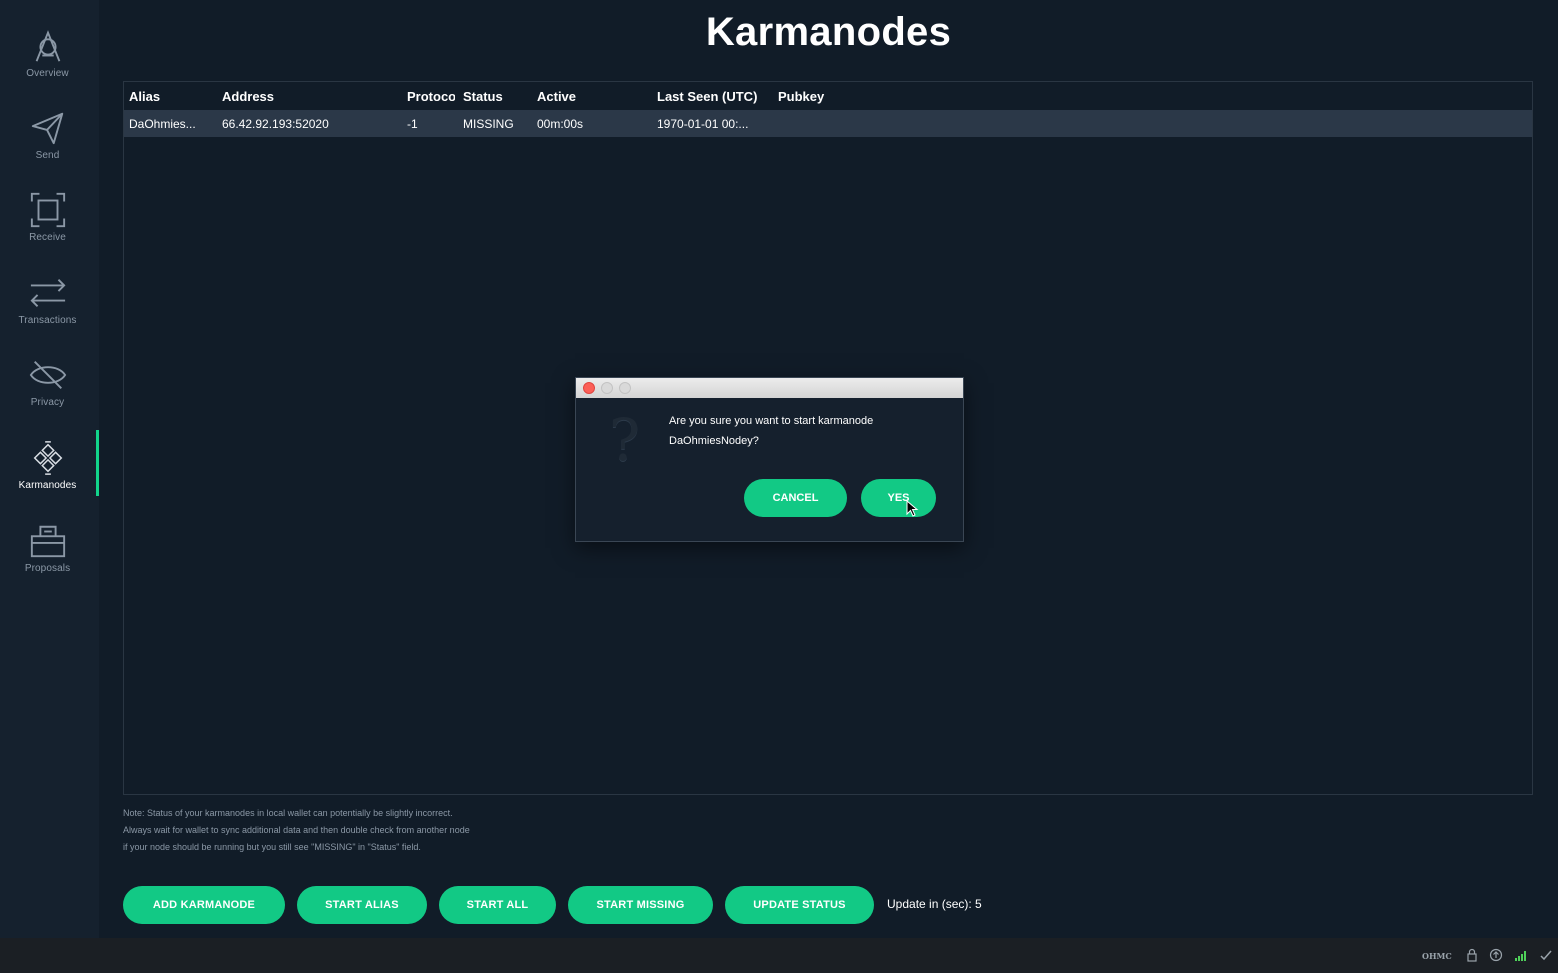  Describe the element at coordinates (171, 96) in the screenshot. I see `header-alias: Alias` at that location.